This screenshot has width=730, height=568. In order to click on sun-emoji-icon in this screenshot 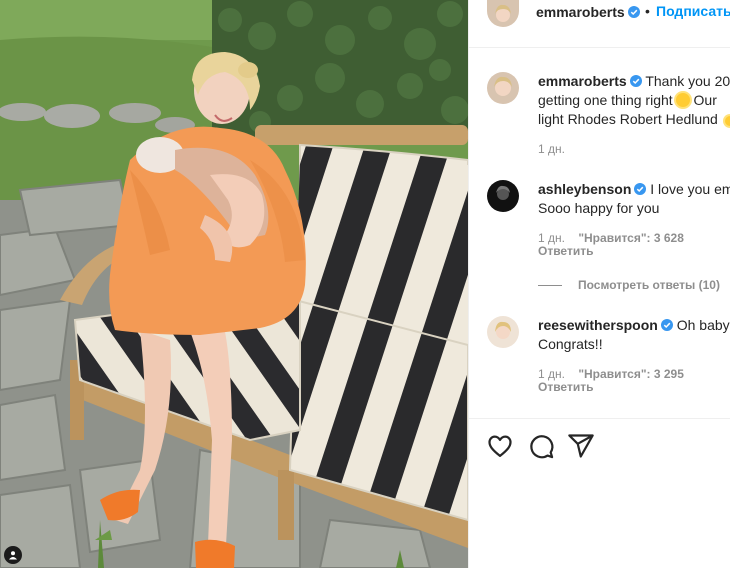, I will do `click(682, 100)`.